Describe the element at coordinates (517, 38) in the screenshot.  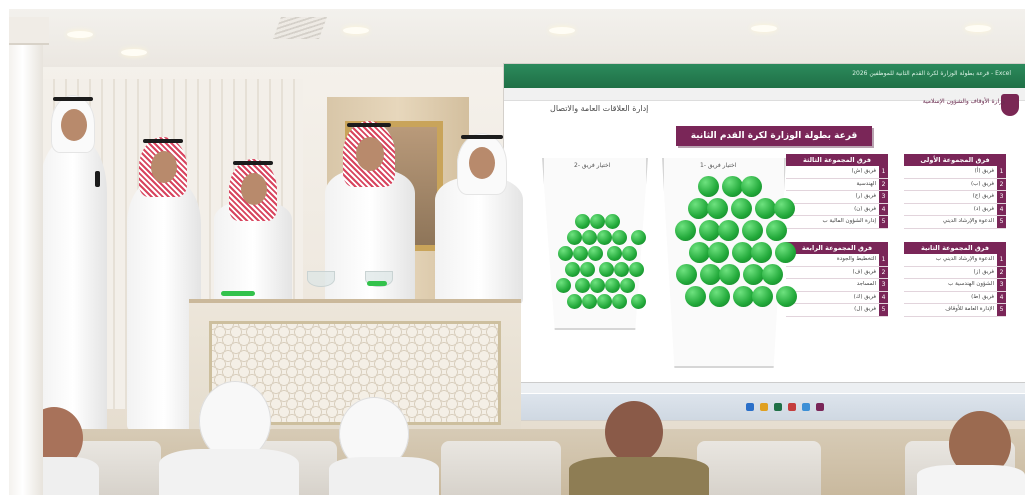
I see `ceiling` at that location.